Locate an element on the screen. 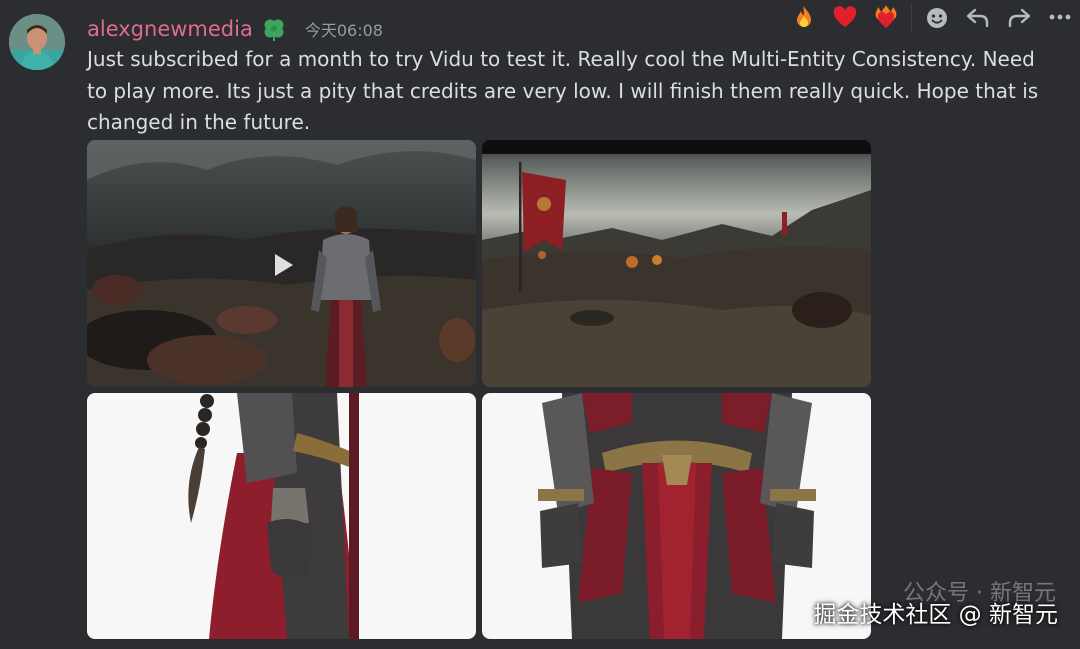 The width and height of the screenshot is (1080, 649). add-reaction-icon is located at coordinates (938, 17).